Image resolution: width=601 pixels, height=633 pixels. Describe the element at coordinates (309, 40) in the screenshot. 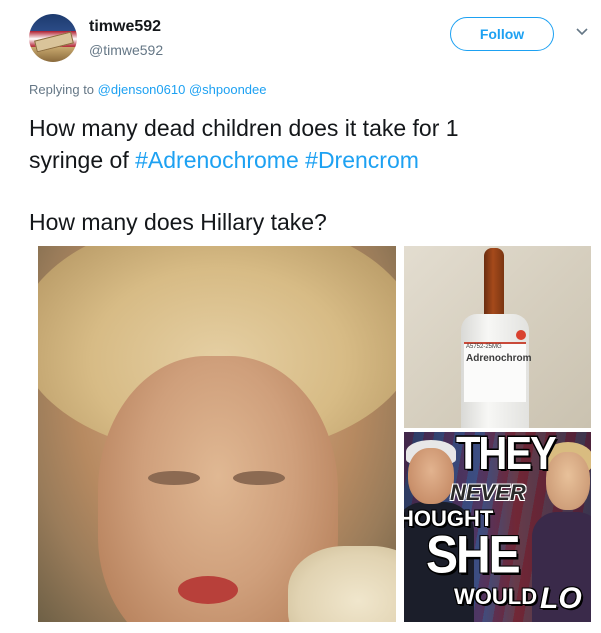

I see `tweet-header: timwe592 @timwe592 Follow` at that location.